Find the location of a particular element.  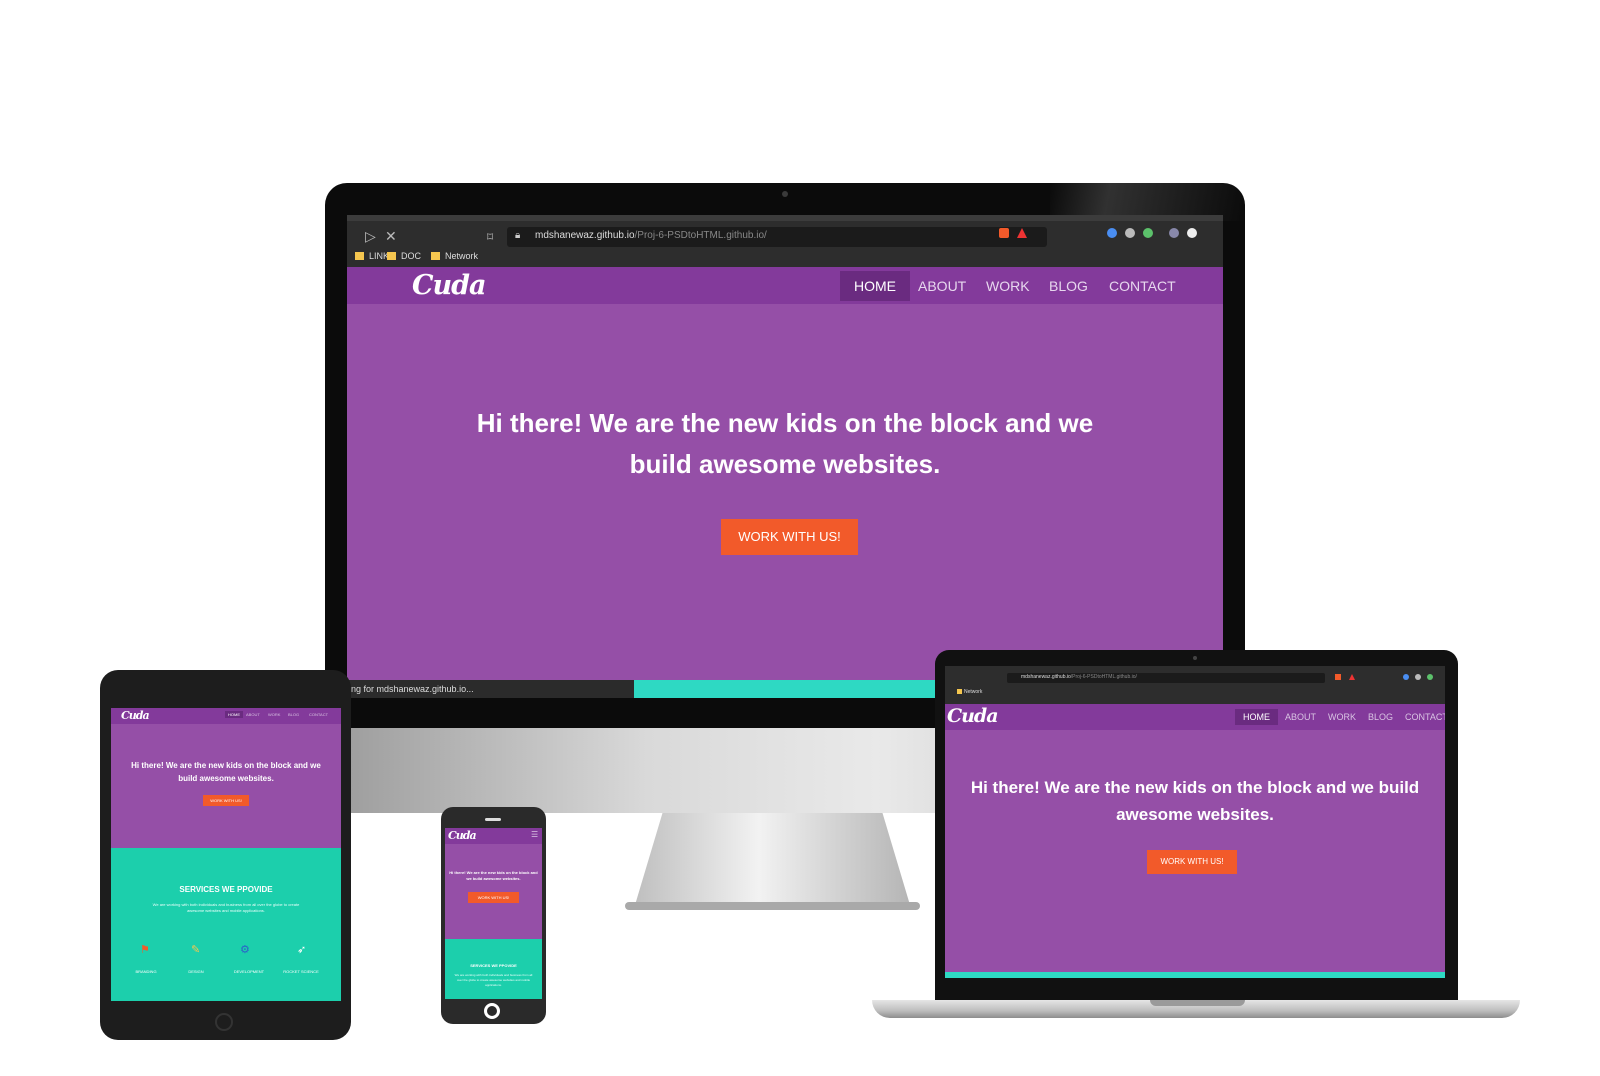

nav-contact: CONTACT is located at coordinates (1142, 286).